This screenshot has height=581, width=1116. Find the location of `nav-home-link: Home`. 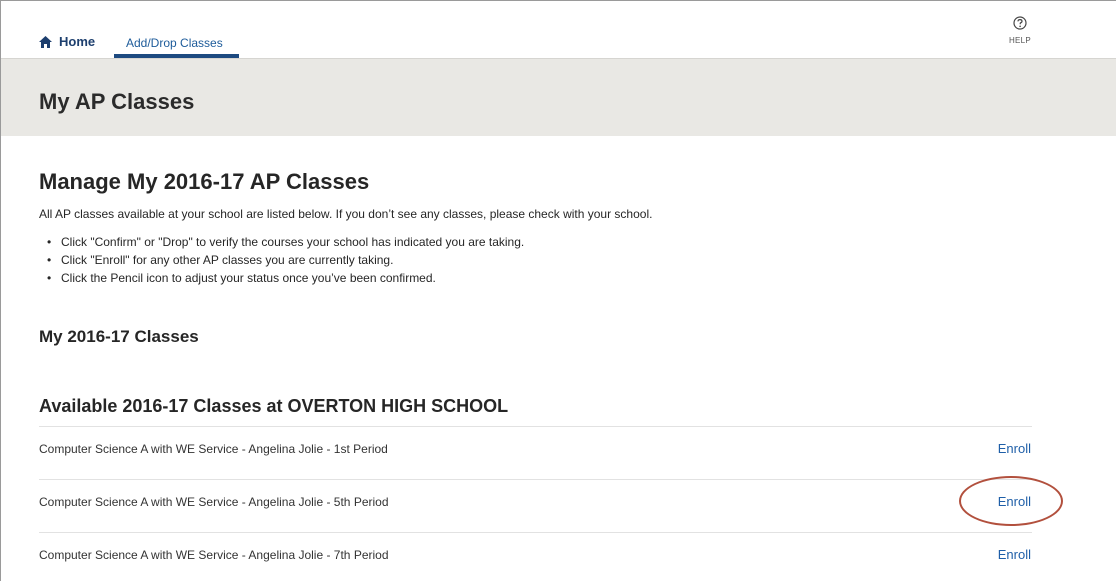

nav-home-link: Home is located at coordinates (67, 41).